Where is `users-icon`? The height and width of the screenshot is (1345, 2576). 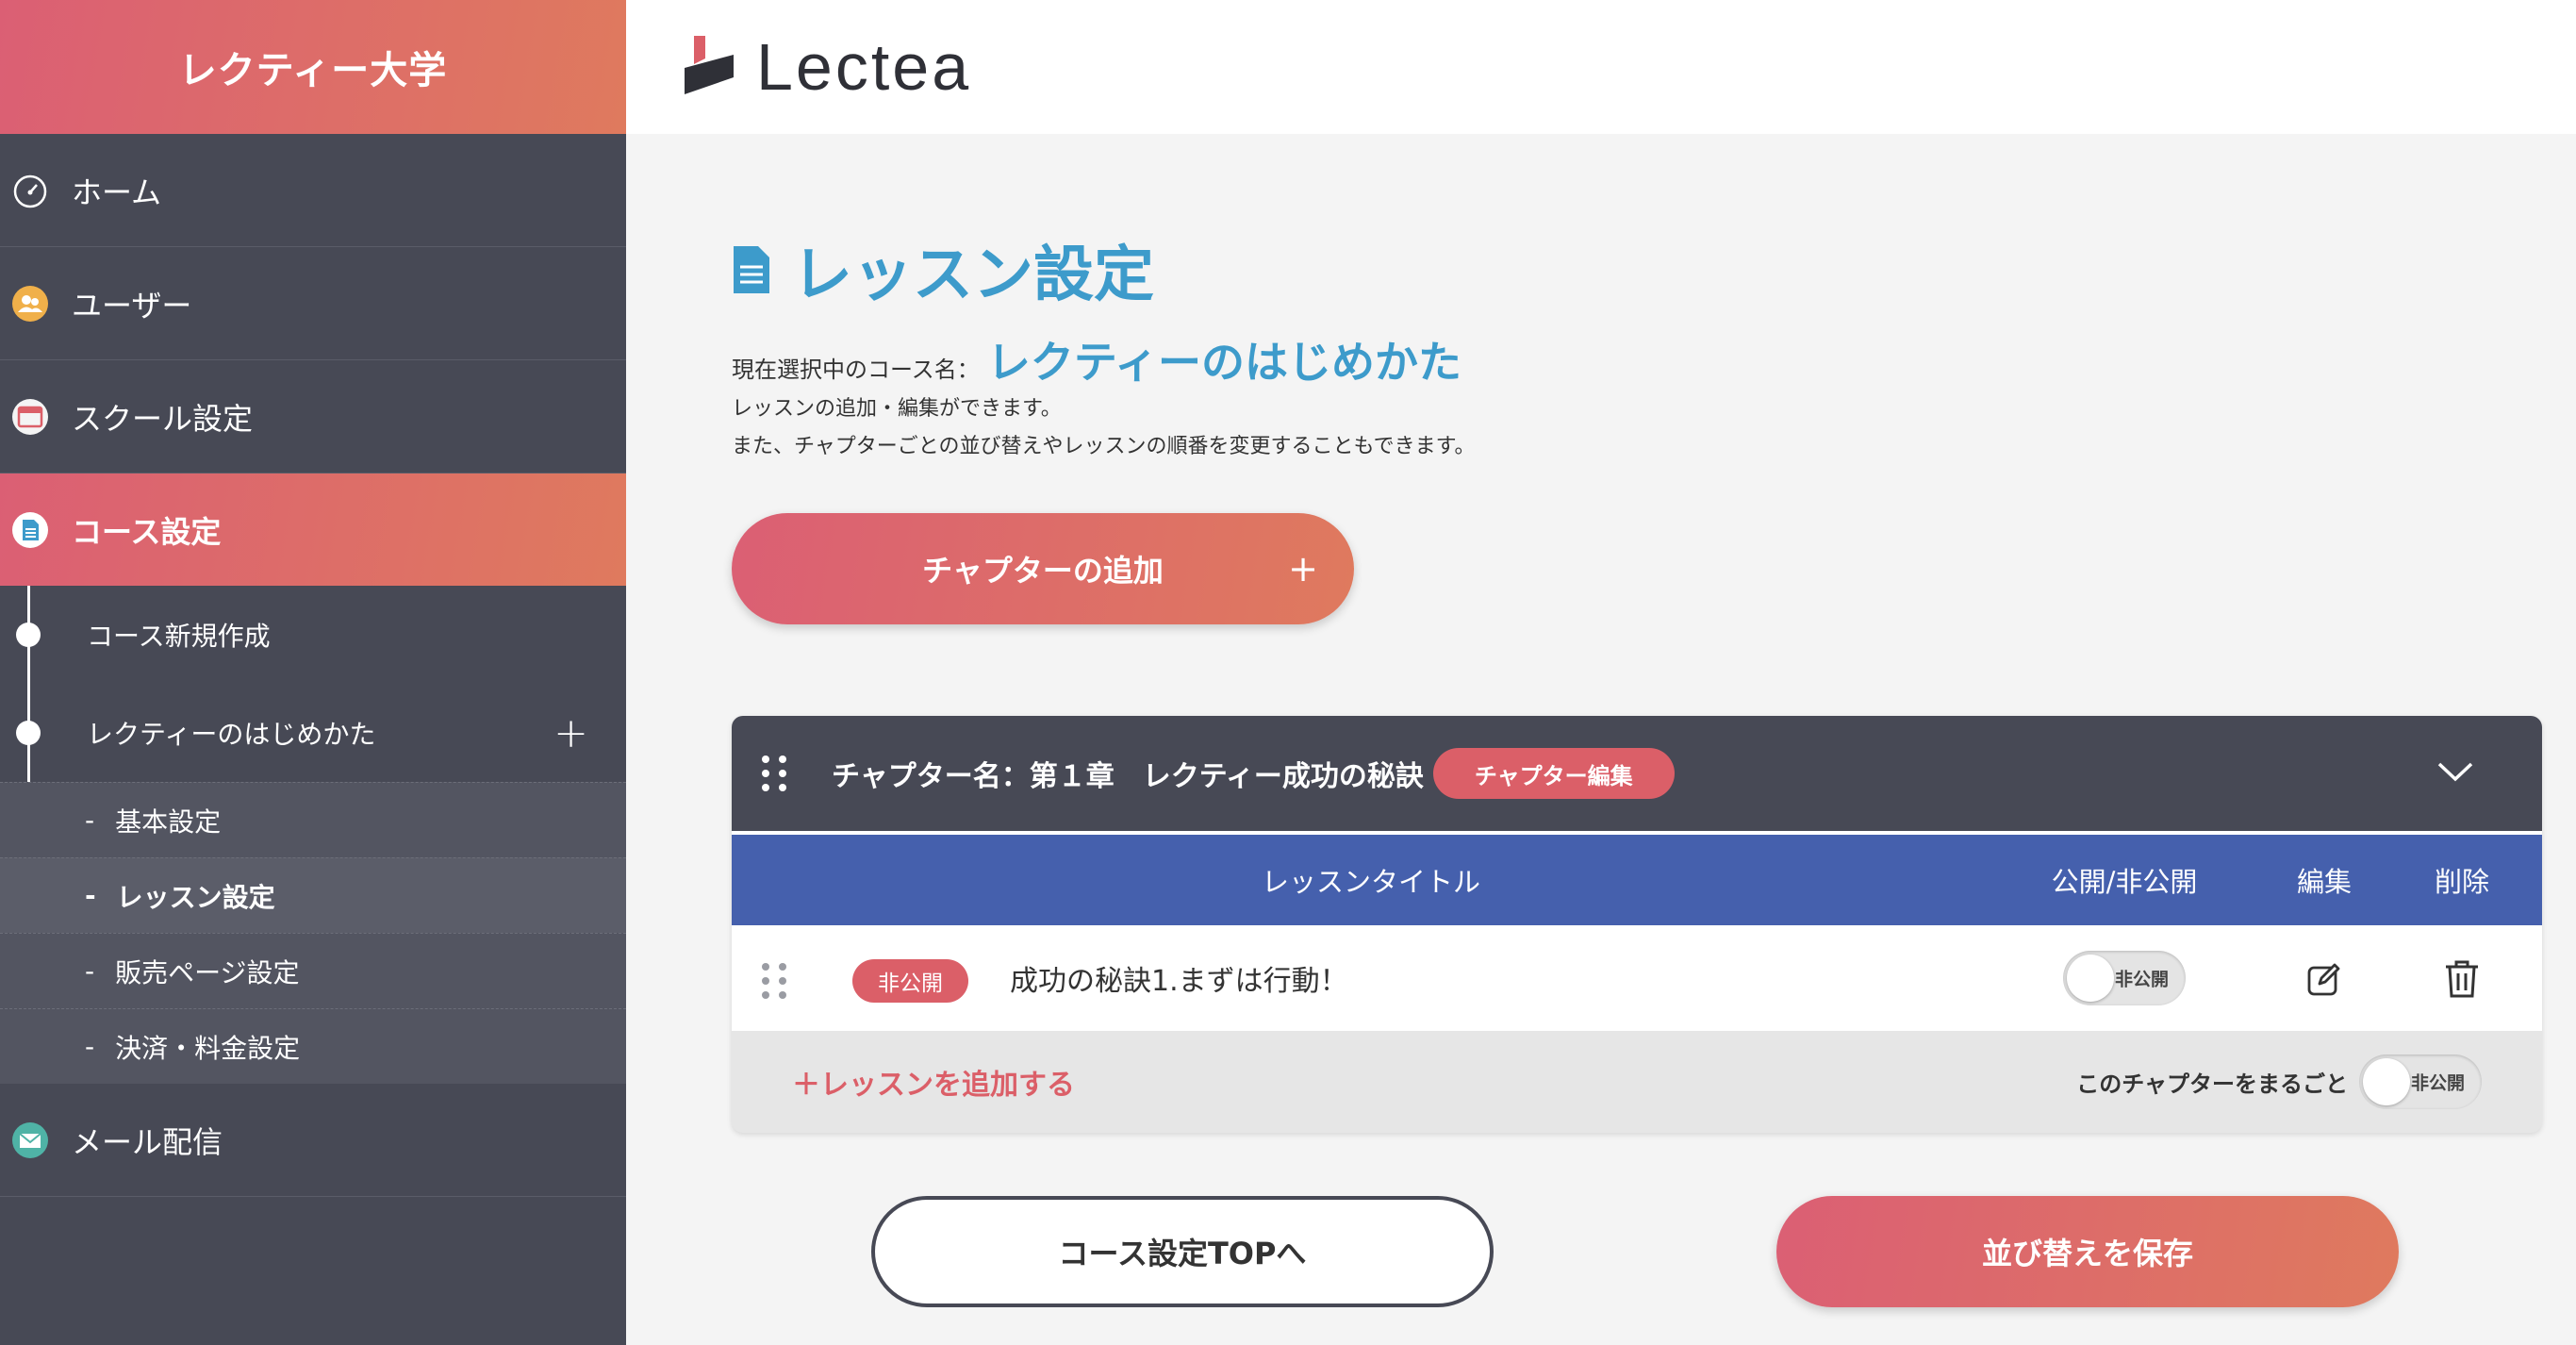
users-icon is located at coordinates (30, 304).